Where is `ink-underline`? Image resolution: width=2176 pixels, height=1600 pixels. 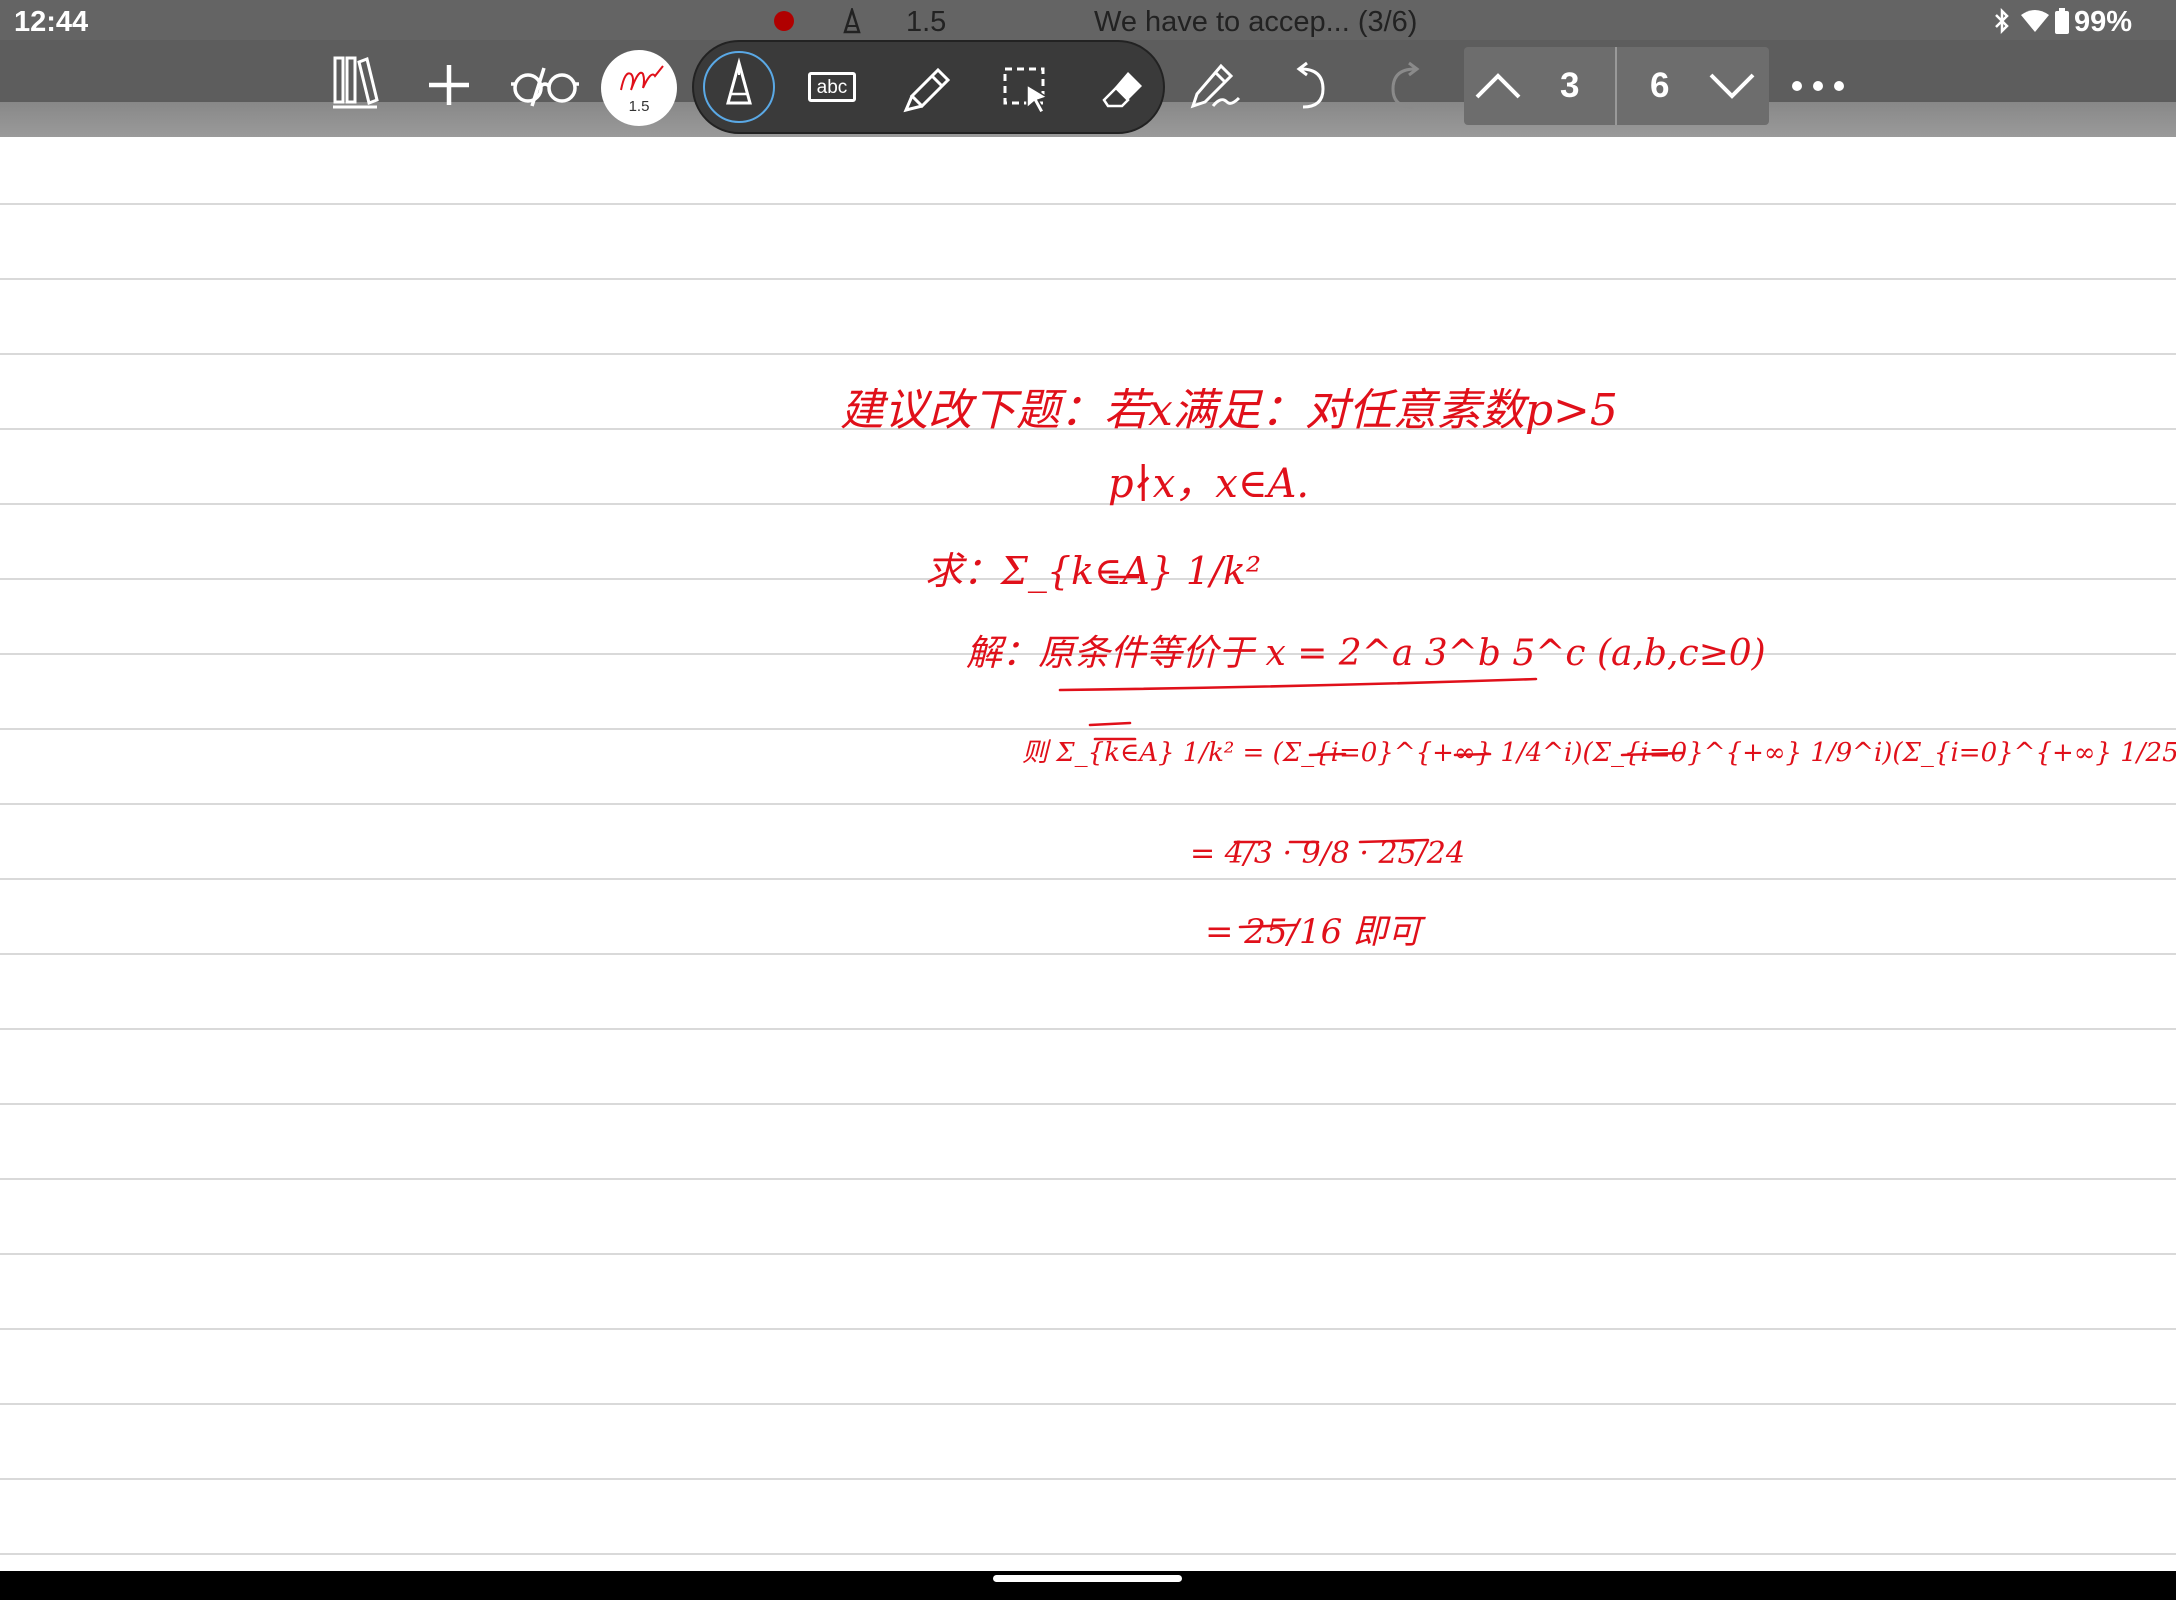
ink-underline is located at coordinates (1298, 684).